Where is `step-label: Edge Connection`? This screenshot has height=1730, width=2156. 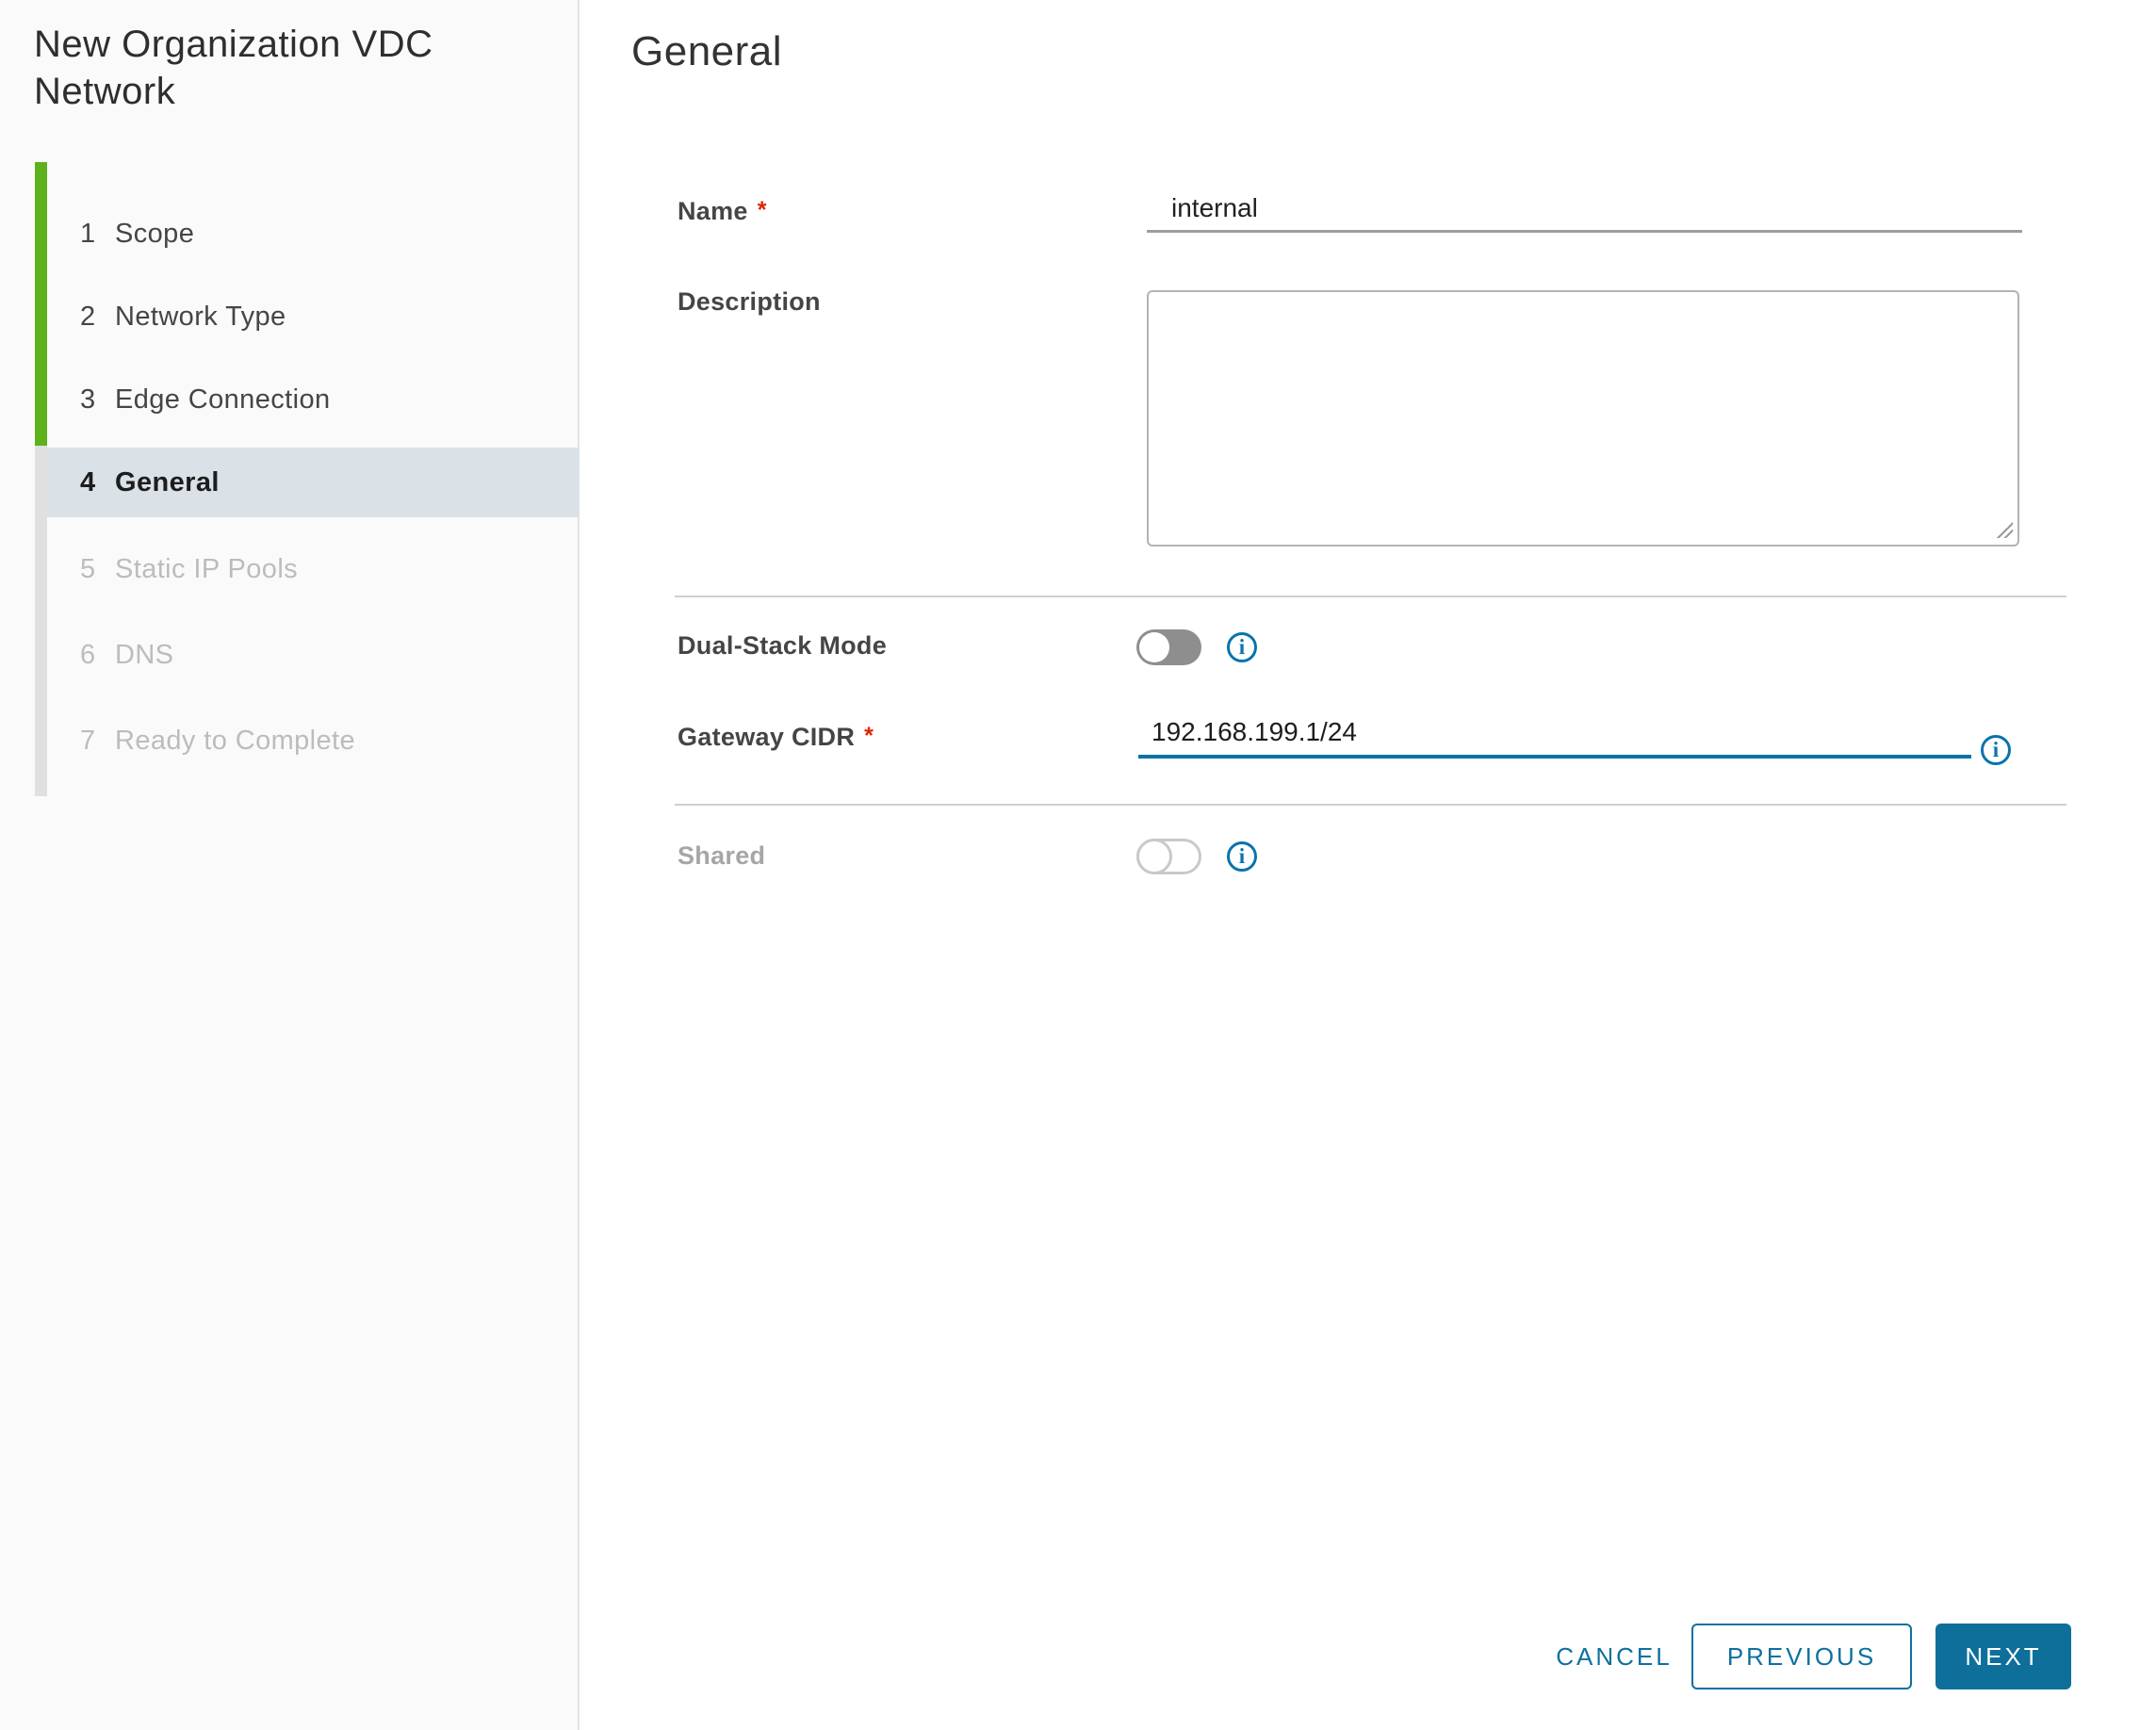
step-label: Edge Connection is located at coordinates (223, 399).